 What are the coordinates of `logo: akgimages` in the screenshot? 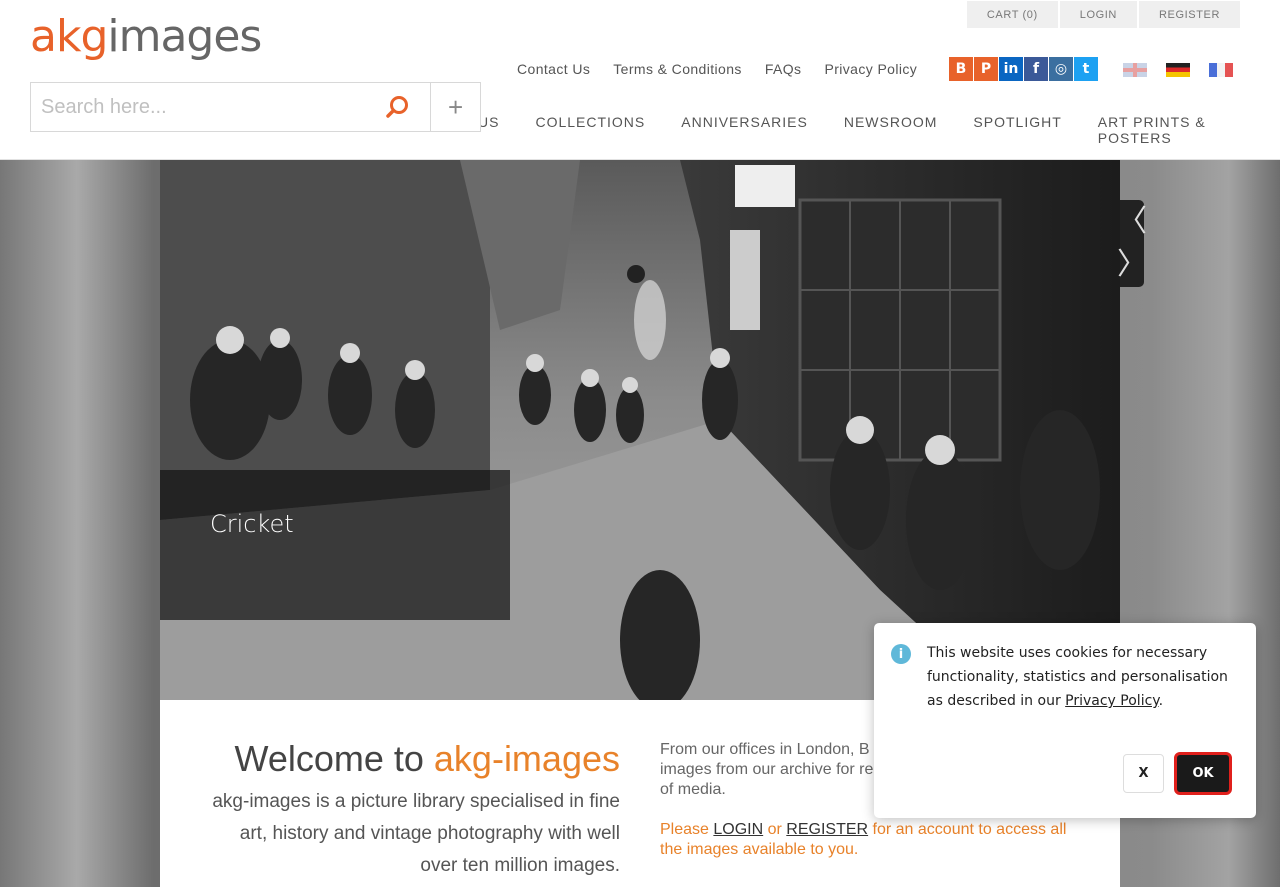 It's located at (146, 36).